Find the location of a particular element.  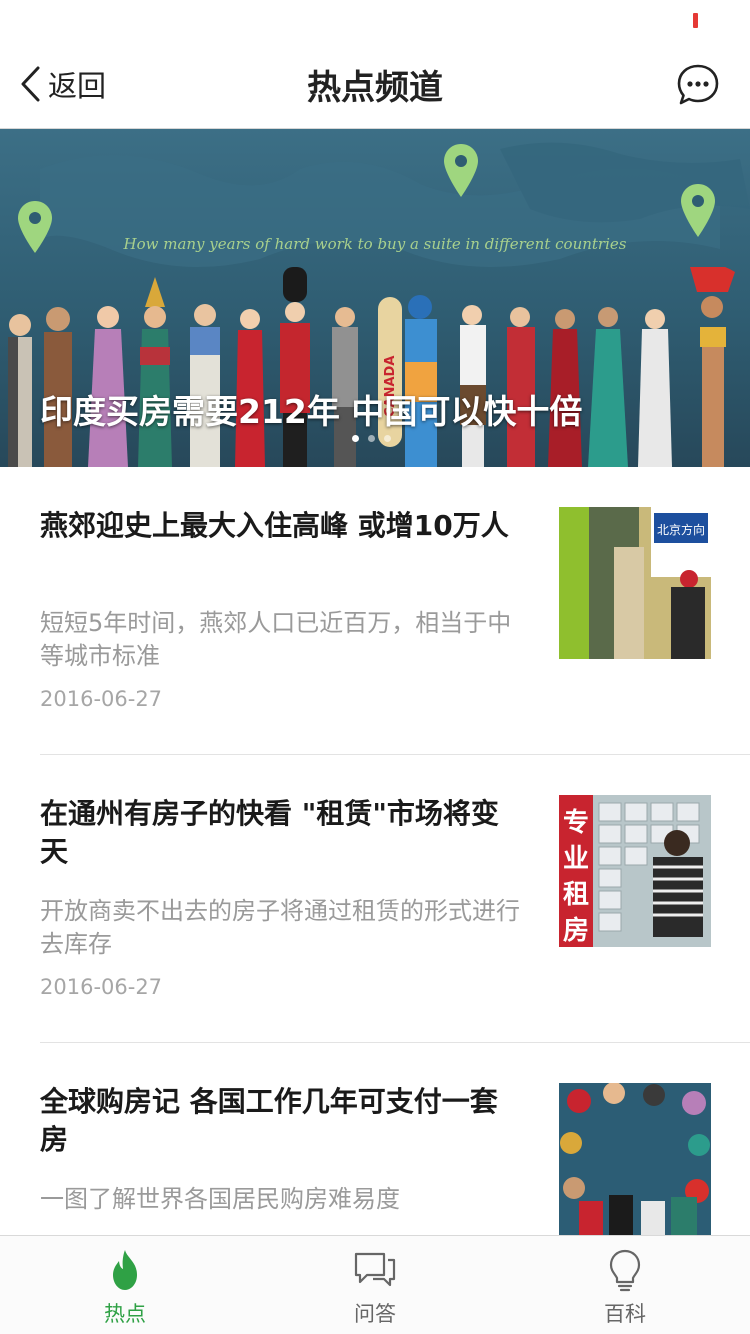

tab-hot: 热点 is located at coordinates (125, 1285).